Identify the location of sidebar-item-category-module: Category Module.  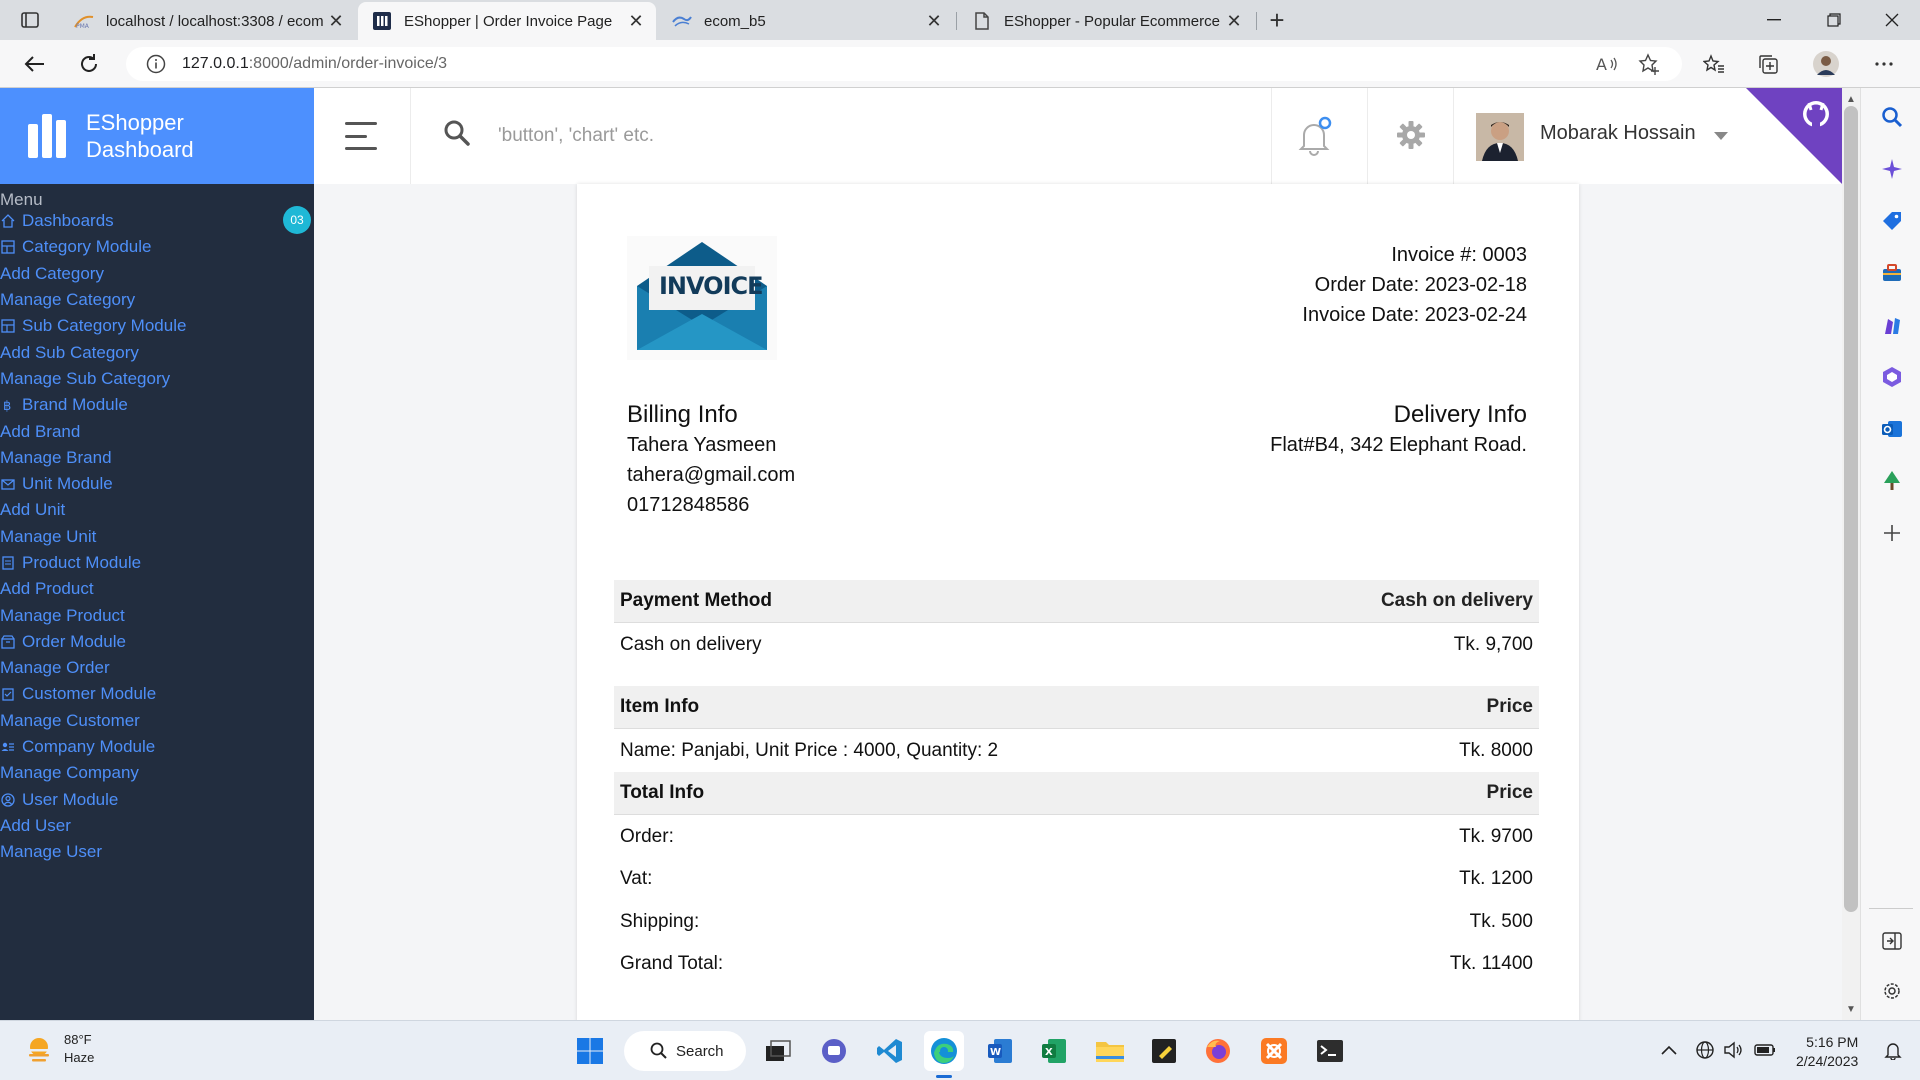
(157, 247).